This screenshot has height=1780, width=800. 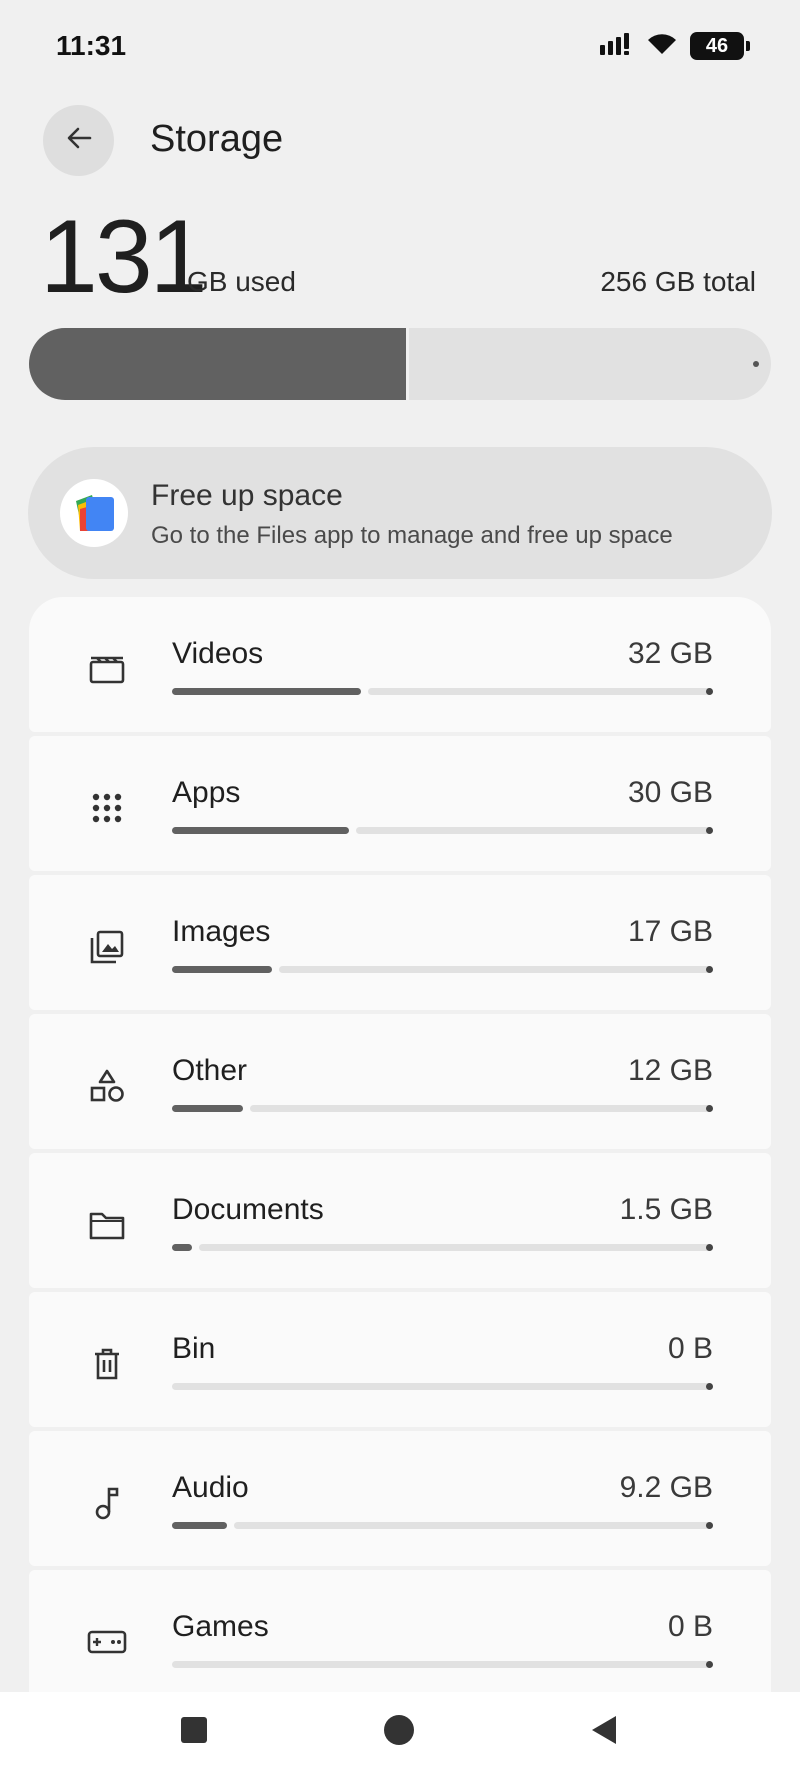 I want to click on category-row-audio: Audio 9.2 GB, so click(x=400, y=1498).